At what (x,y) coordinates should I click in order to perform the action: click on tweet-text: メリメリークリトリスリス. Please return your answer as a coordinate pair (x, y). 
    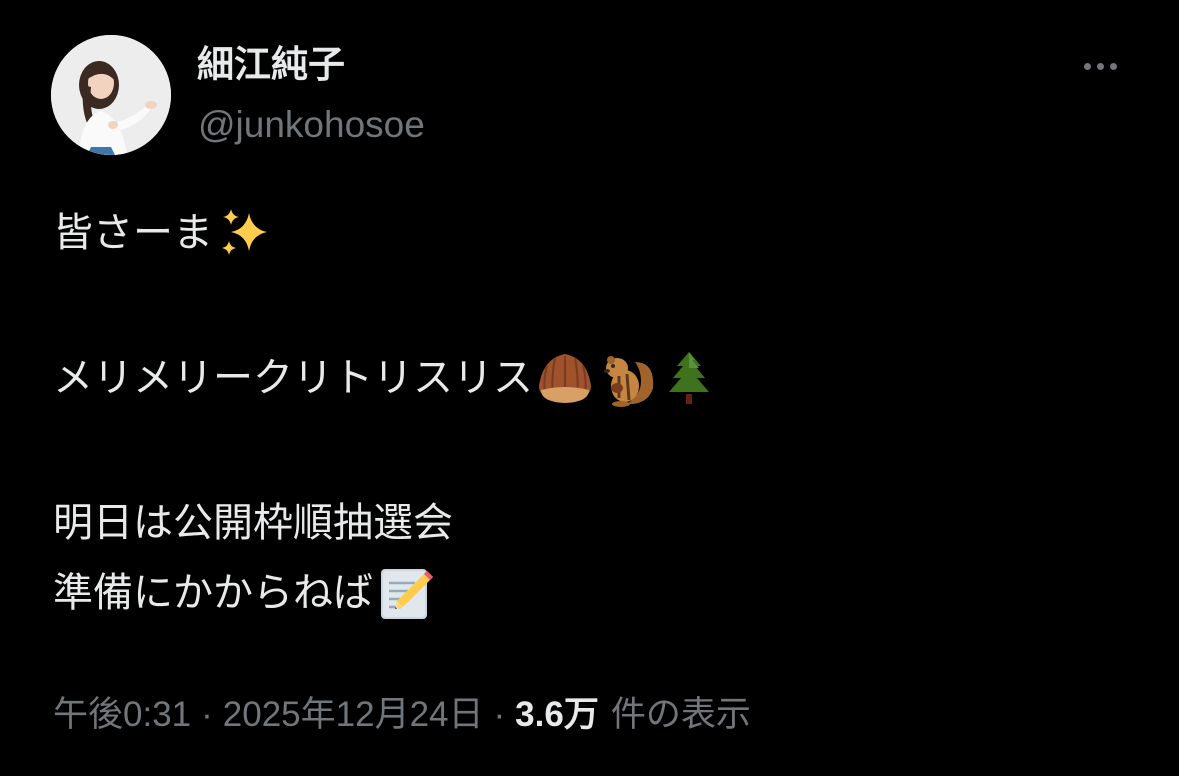
    Looking at the image, I should click on (293, 378).